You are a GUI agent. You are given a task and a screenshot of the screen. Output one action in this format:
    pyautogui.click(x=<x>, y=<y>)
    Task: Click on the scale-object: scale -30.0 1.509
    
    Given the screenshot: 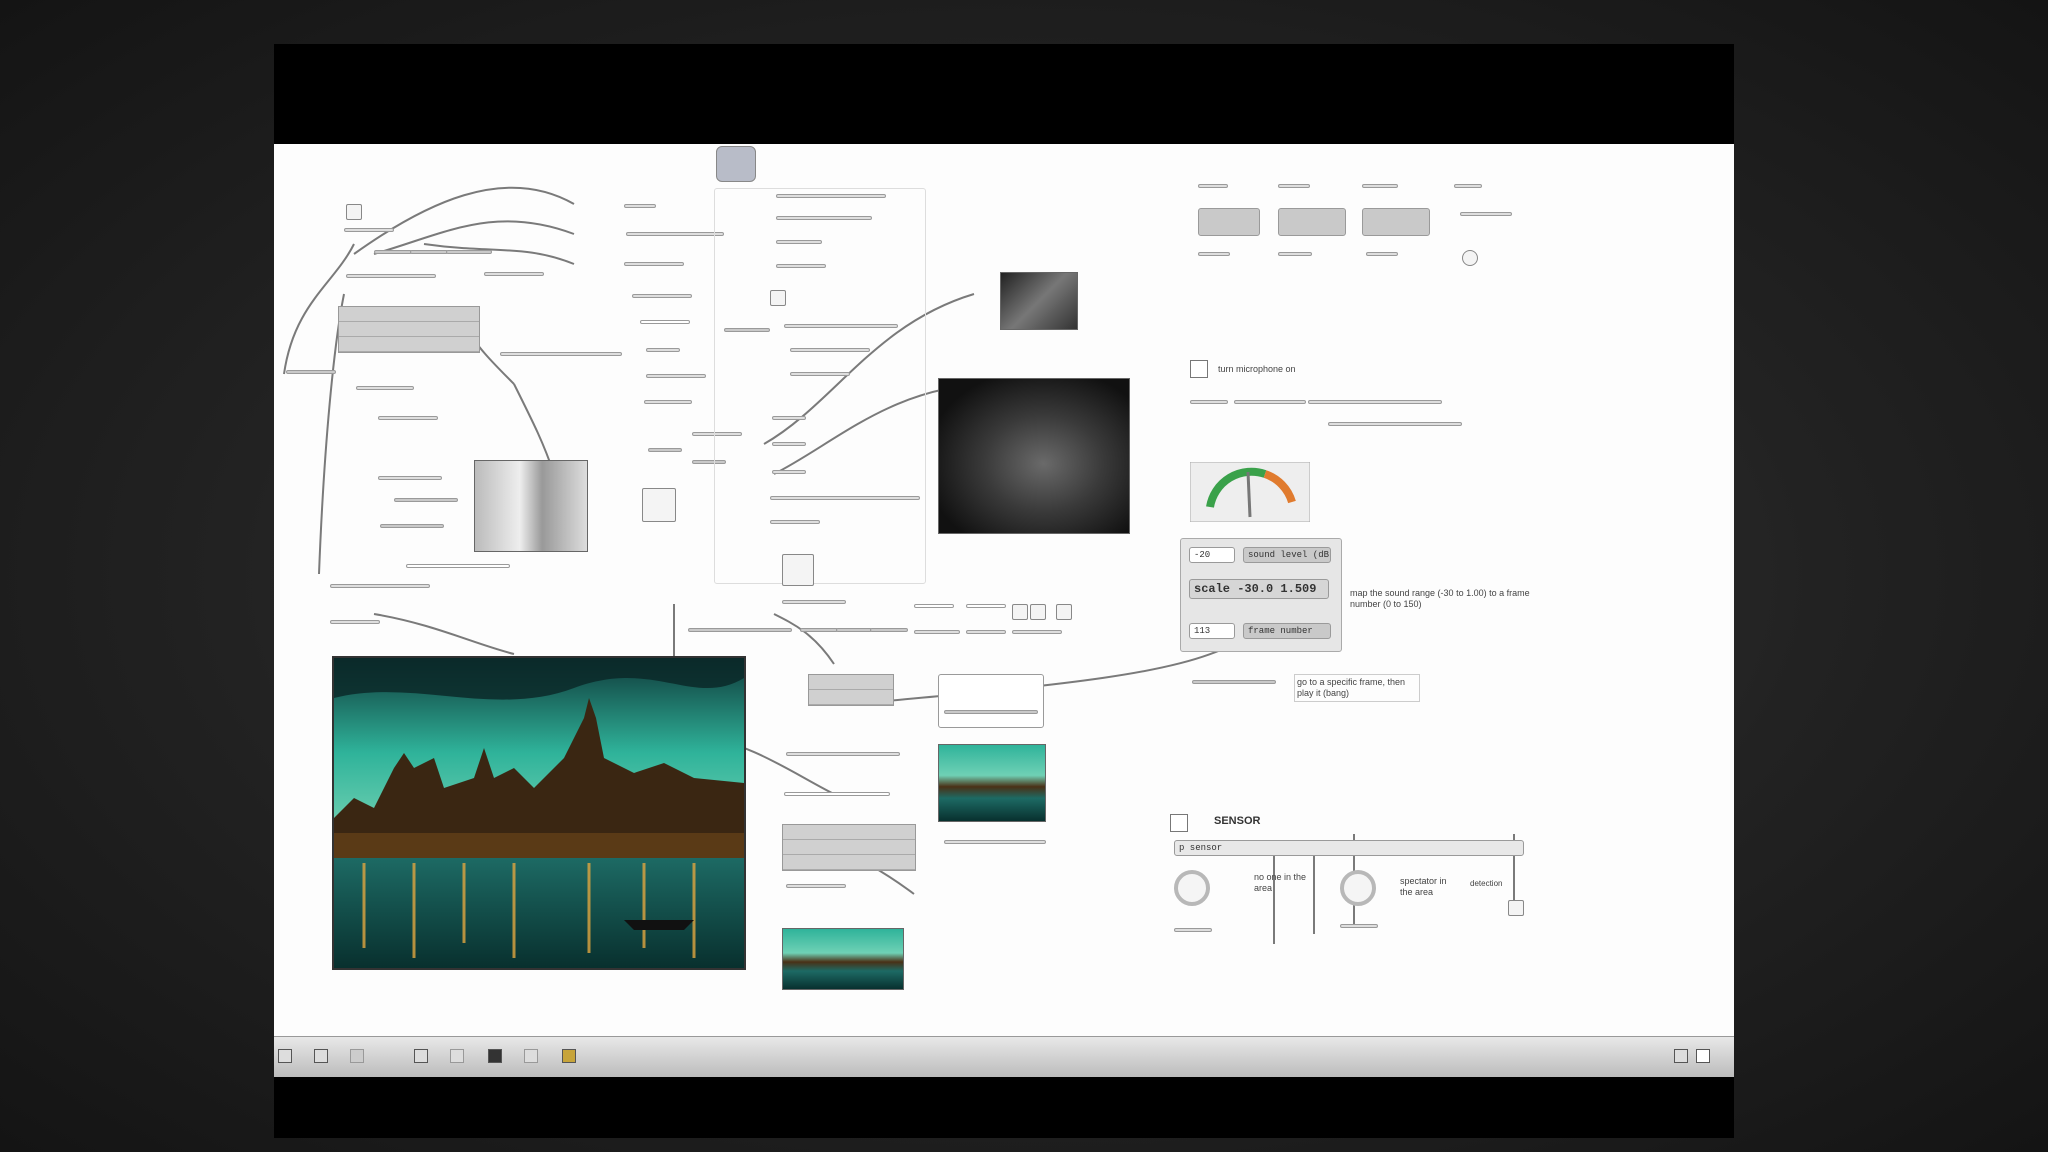 What is the action you would take?
    pyautogui.click(x=1259, y=589)
    